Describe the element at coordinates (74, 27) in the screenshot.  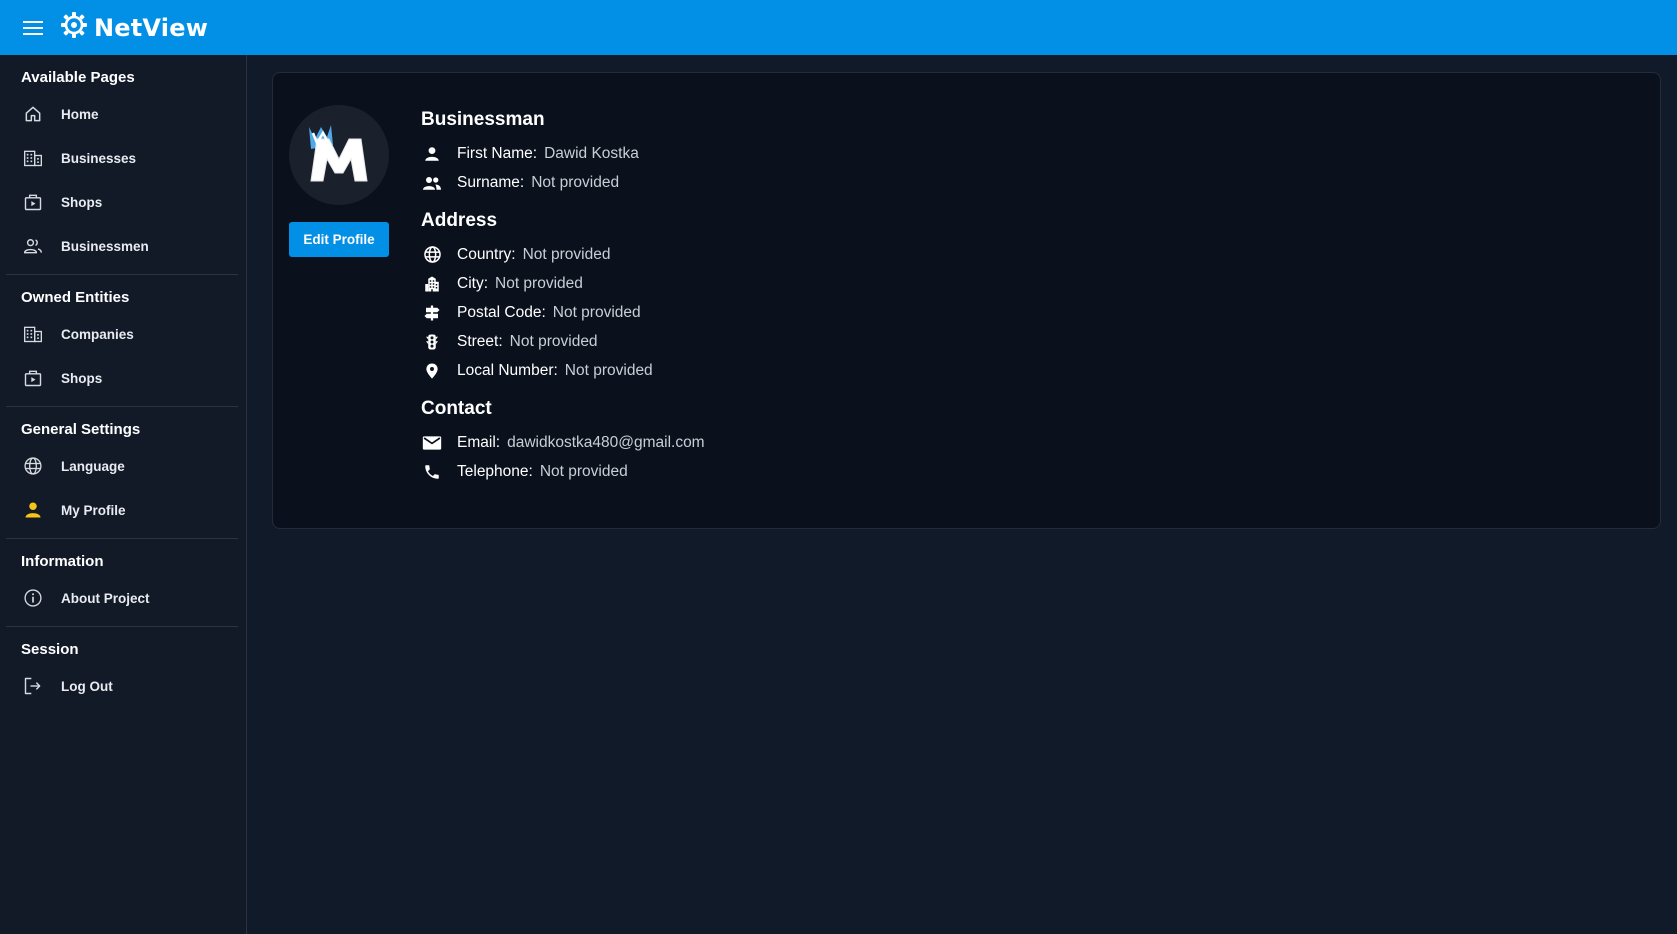
I see `gear-logo-icon` at that location.